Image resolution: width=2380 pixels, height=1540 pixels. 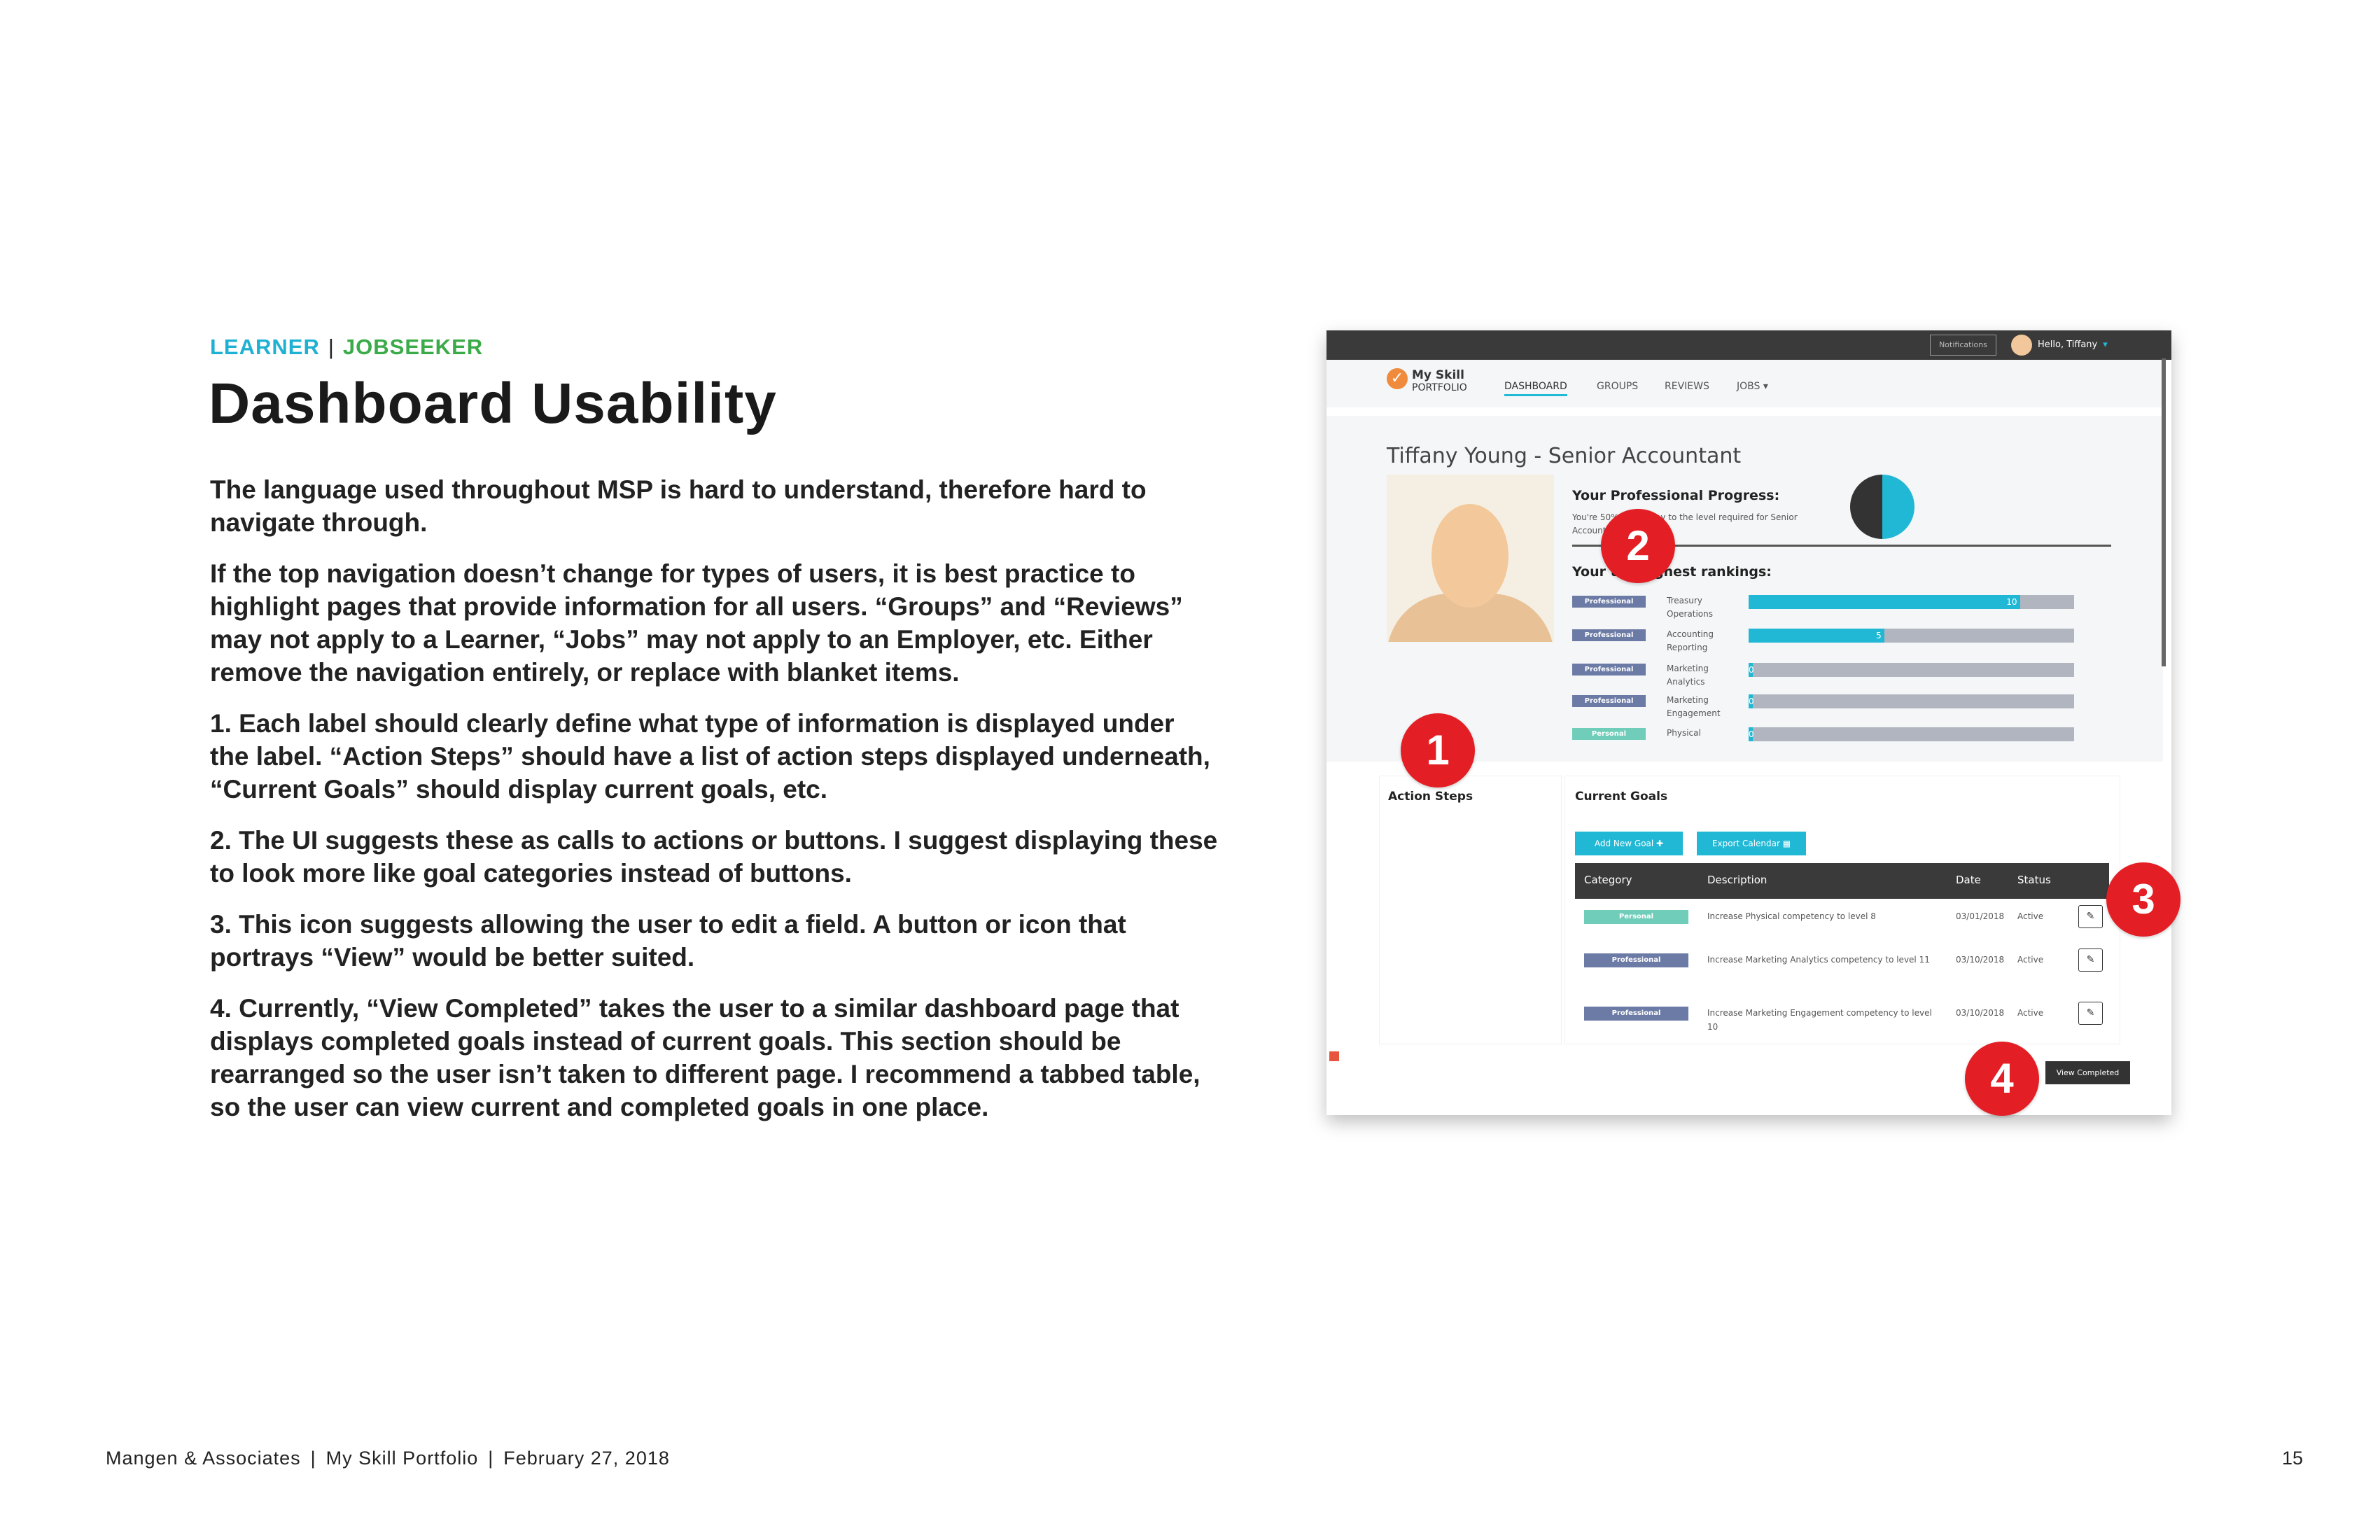 I want to click on app-icon, so click(x=1334, y=1056).